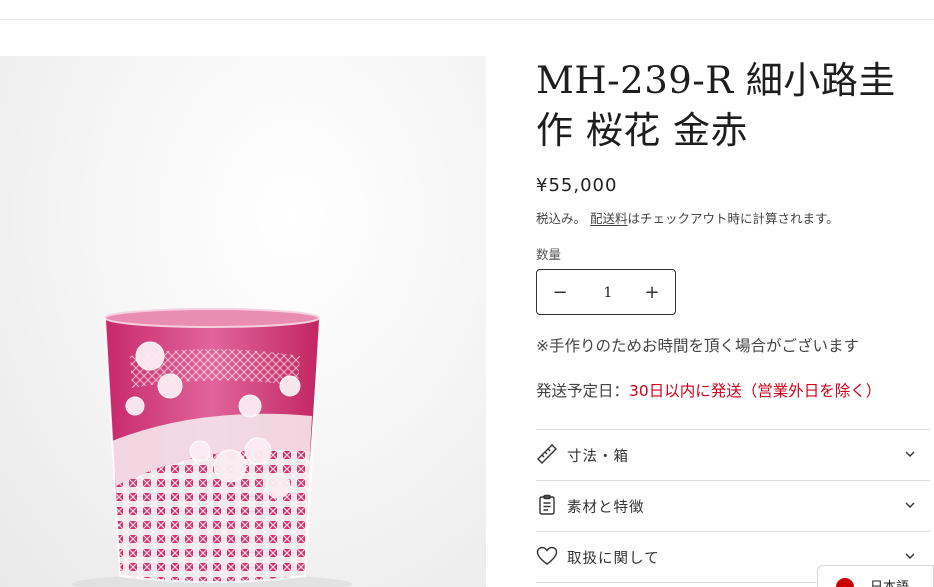  I want to click on tax-shipping-note: 税込み。 配送料はチェックアウト時に計算されます。, so click(687, 217).